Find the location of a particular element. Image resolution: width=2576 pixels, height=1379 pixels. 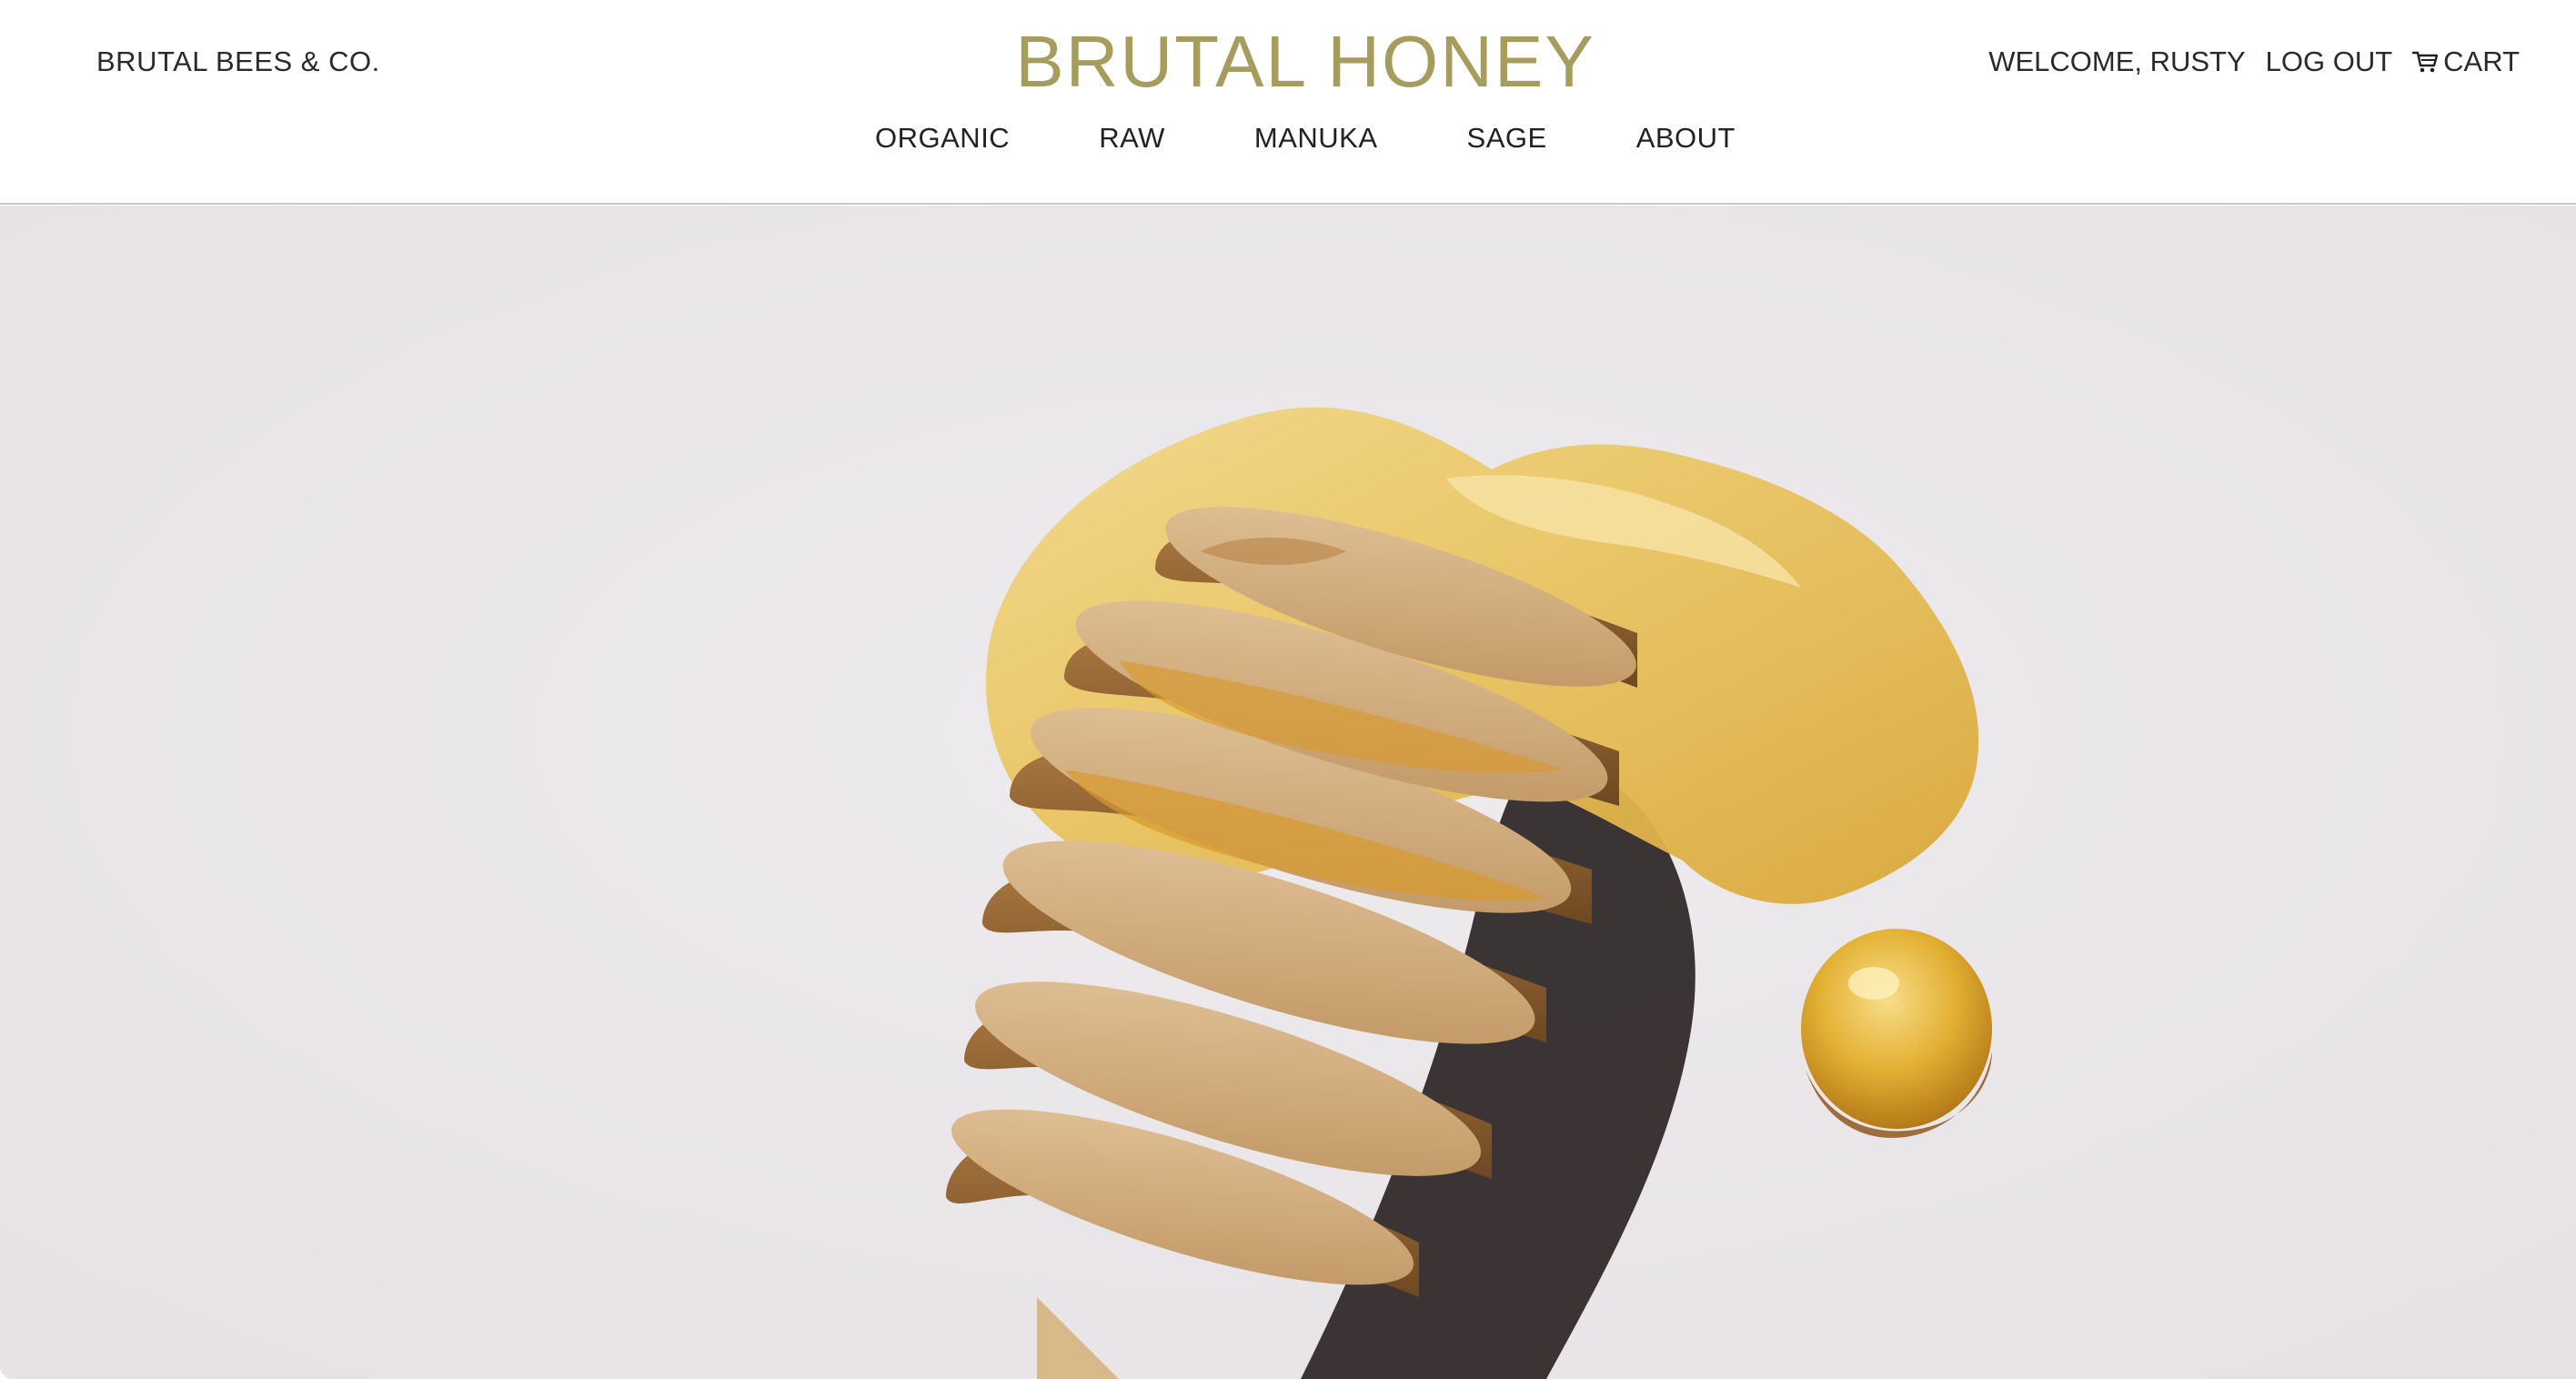

cart-label: CART is located at coordinates (2481, 61).